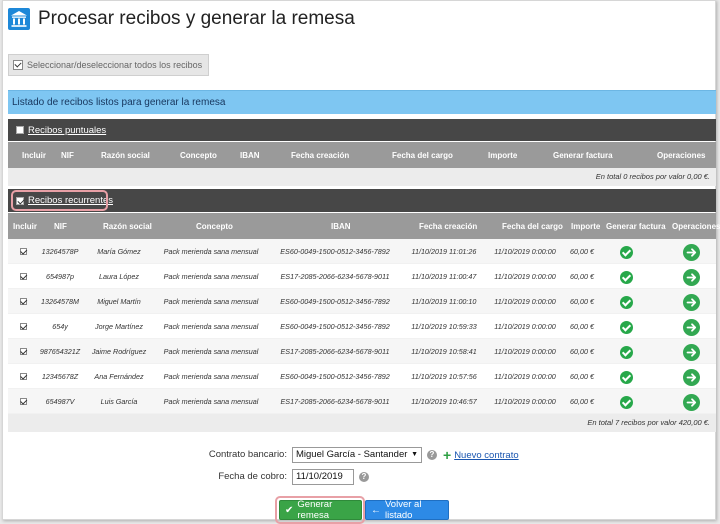 The image size is (720, 524). Describe the element at coordinates (444, 351) in the screenshot. I see `cell-creacion: 11/10/2019 10:58:41` at that location.